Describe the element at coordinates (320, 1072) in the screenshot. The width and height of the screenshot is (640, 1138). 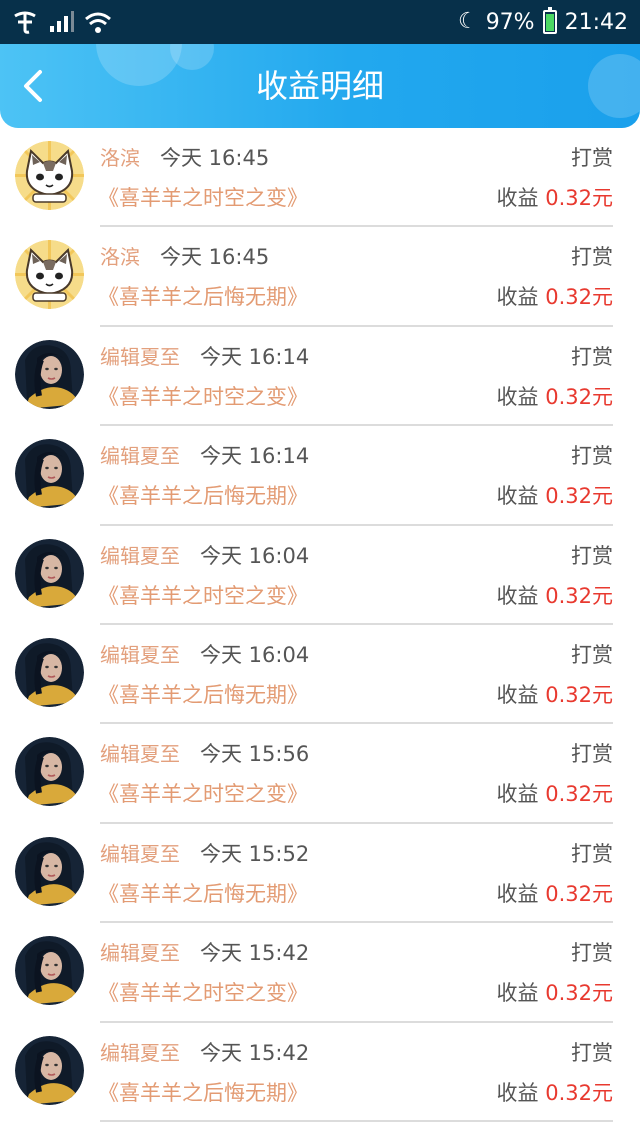
I see `list-item: 编辑夏至 今天 15:42 打赏 《喜羊羊之后悔无期》 收益 0.32元` at that location.